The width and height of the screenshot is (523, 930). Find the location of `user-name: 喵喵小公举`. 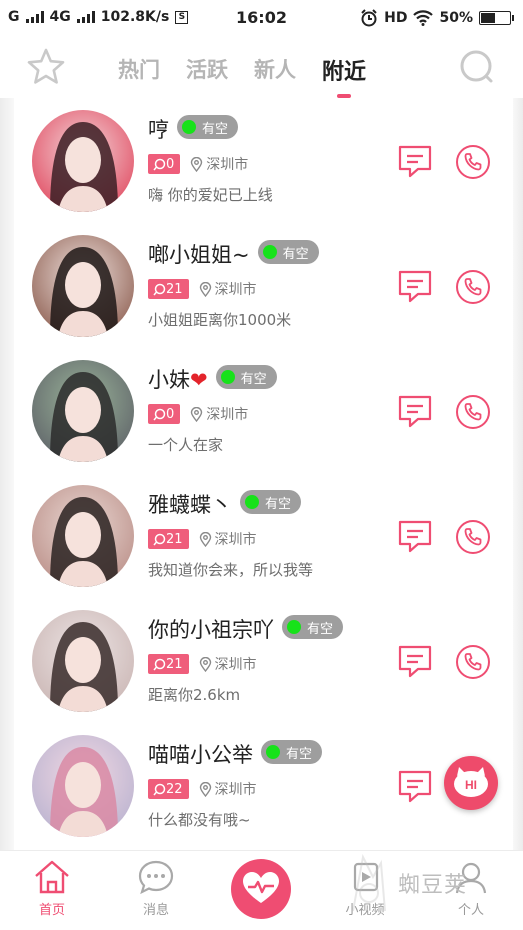

user-name: 喵喵小公举 is located at coordinates (200, 755).